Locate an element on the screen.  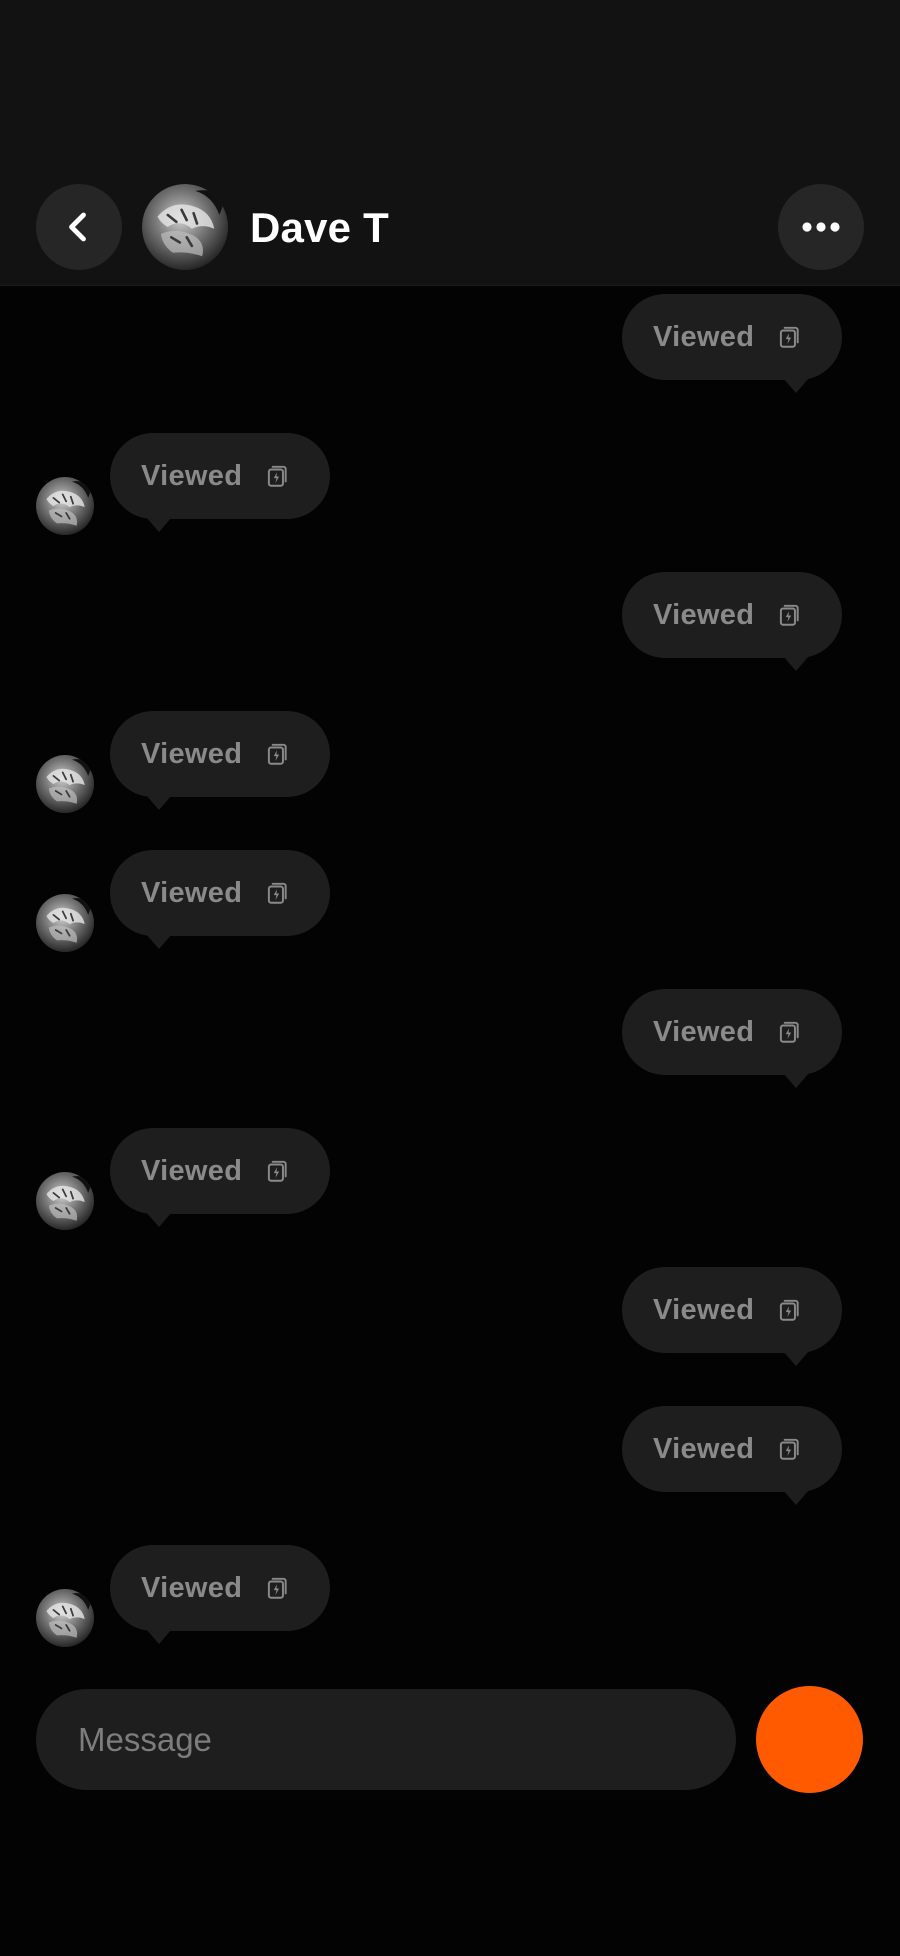
back-button is located at coordinates (79, 227).